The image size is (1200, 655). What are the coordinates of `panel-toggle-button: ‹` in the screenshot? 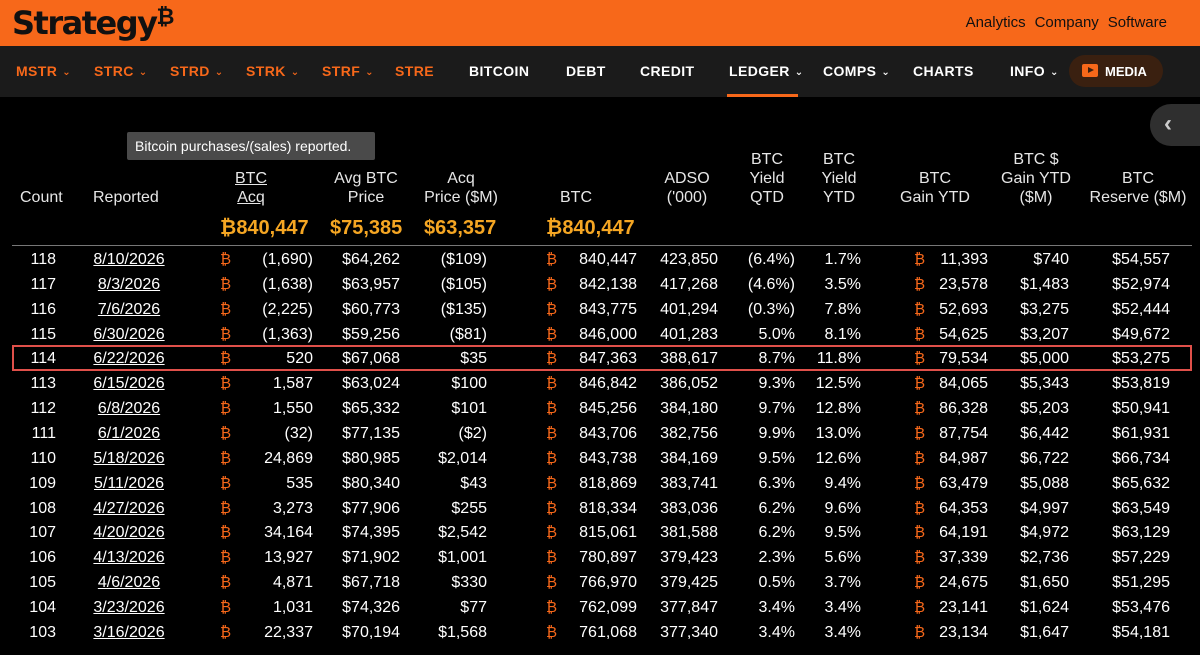 It's located at (1175, 125).